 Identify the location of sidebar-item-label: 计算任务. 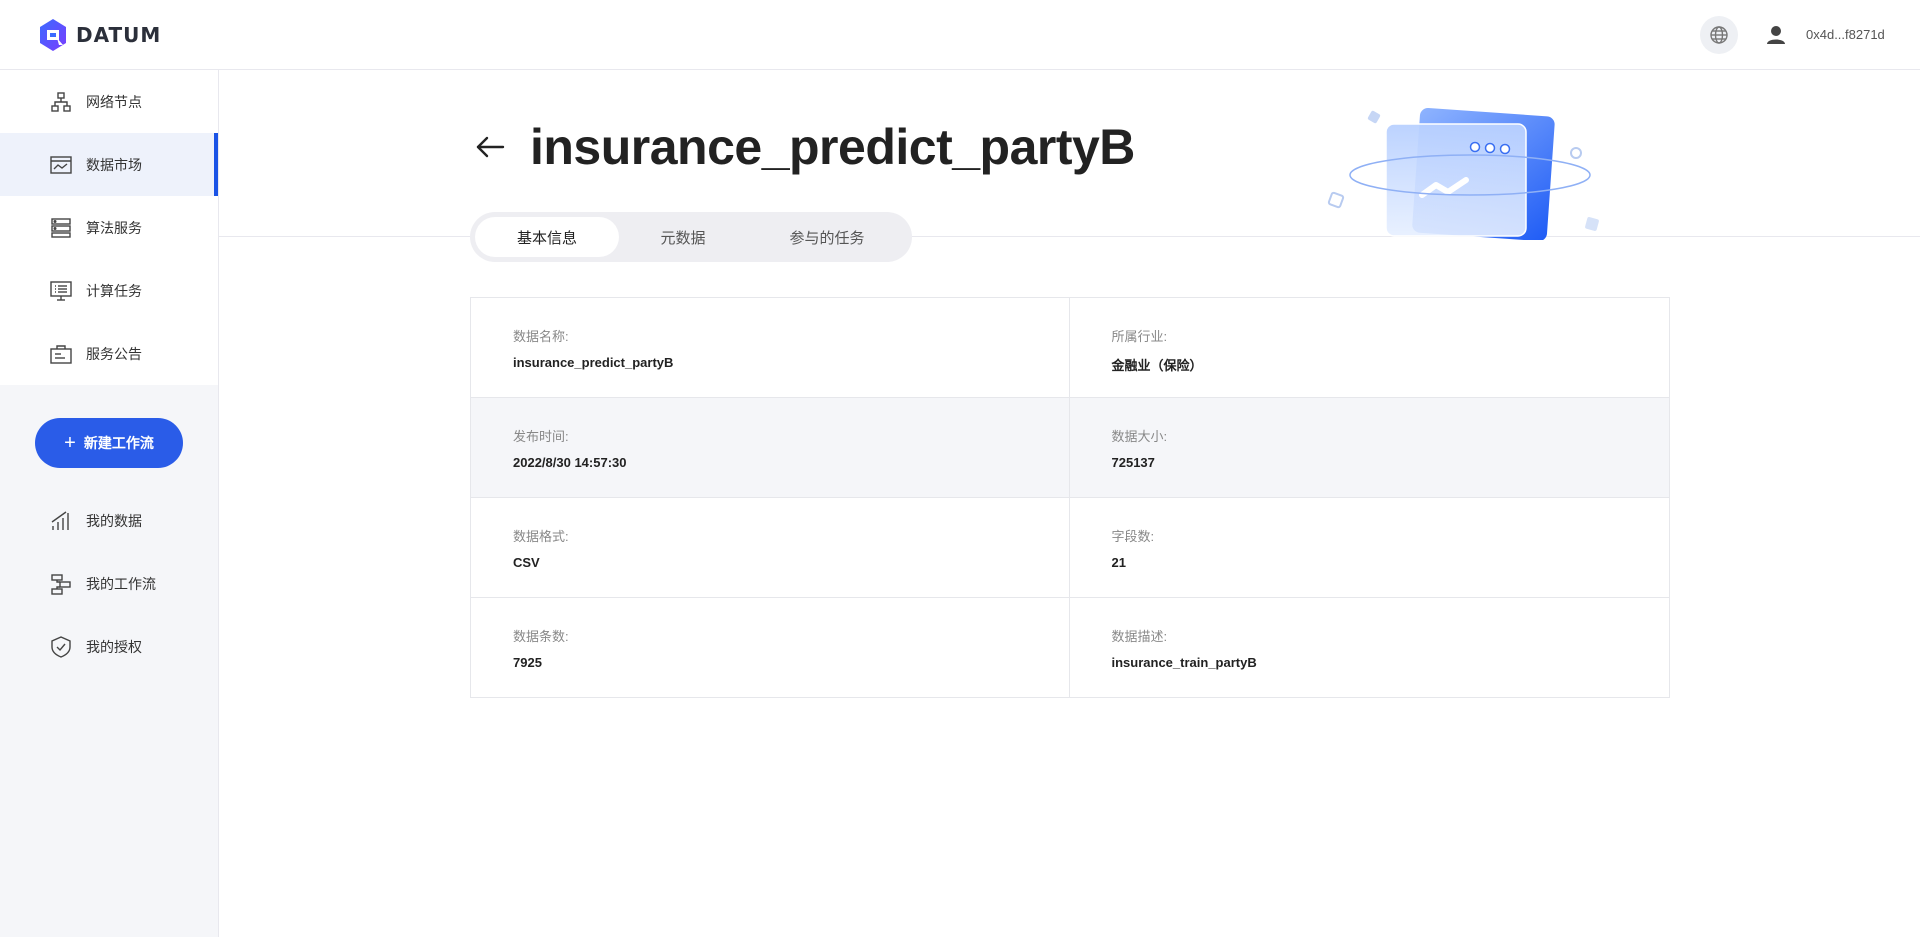
(114, 290).